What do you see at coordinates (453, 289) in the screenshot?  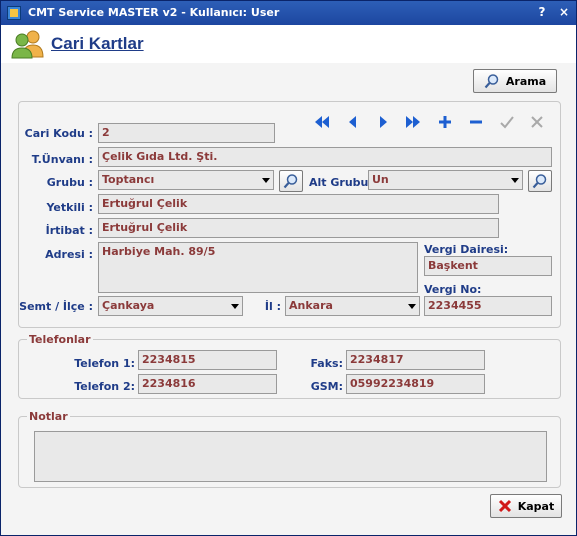 I see `vergi-no-label: Vergi No:` at bounding box center [453, 289].